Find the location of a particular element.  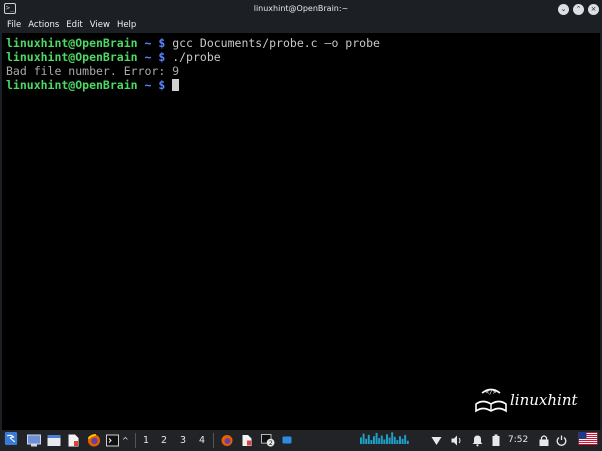

menu-bar: File Actions Edit View Help is located at coordinates (301, 25).